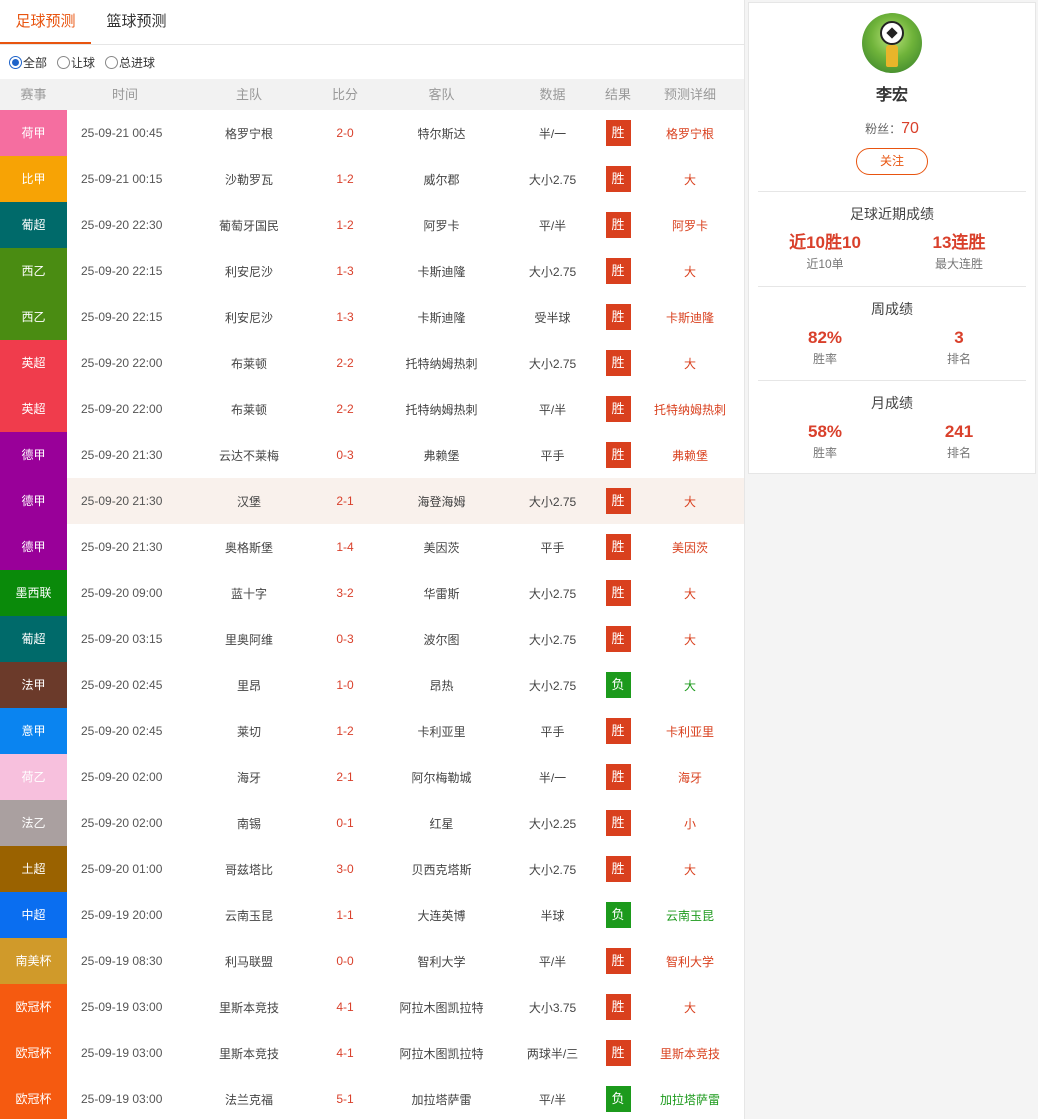 The image size is (1038, 1119). Describe the element at coordinates (33, 915) in the screenshot. I see `league-badge: 中超` at that location.